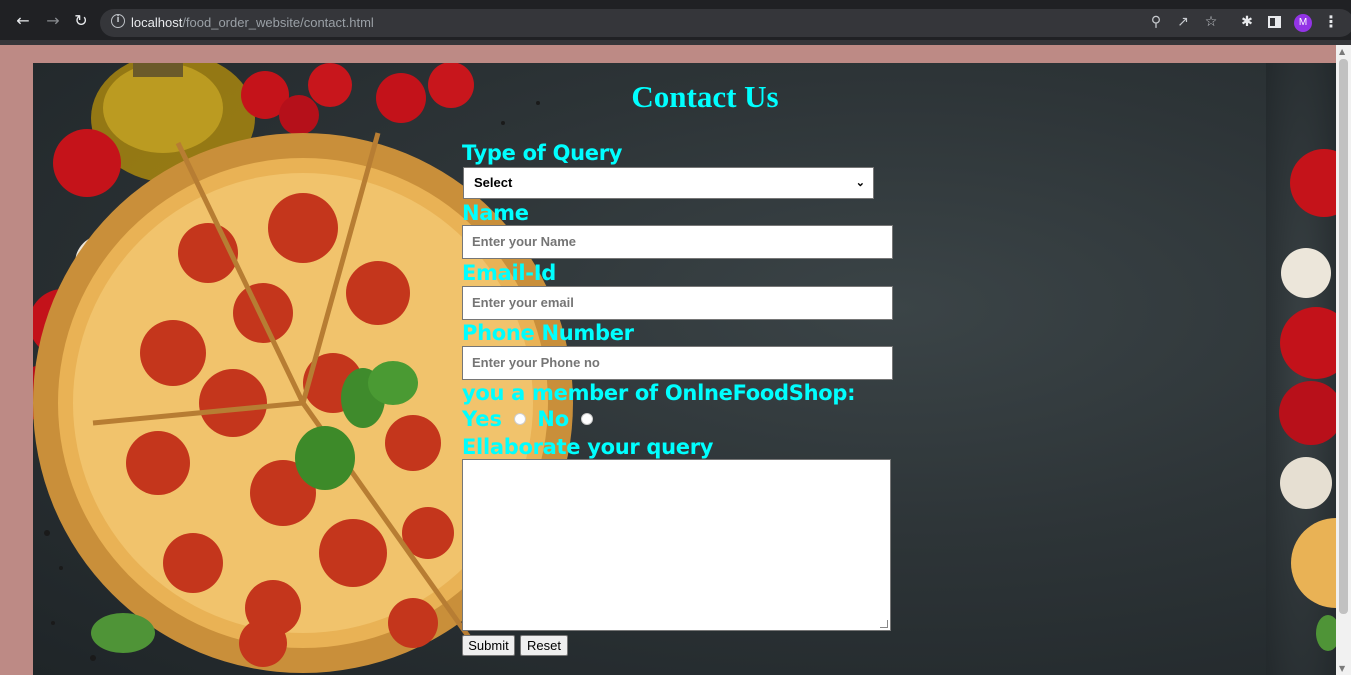 Image resolution: width=1351 pixels, height=675 pixels. Describe the element at coordinates (23, 21) in the screenshot. I see `back-arrow-icon: ←` at that location.